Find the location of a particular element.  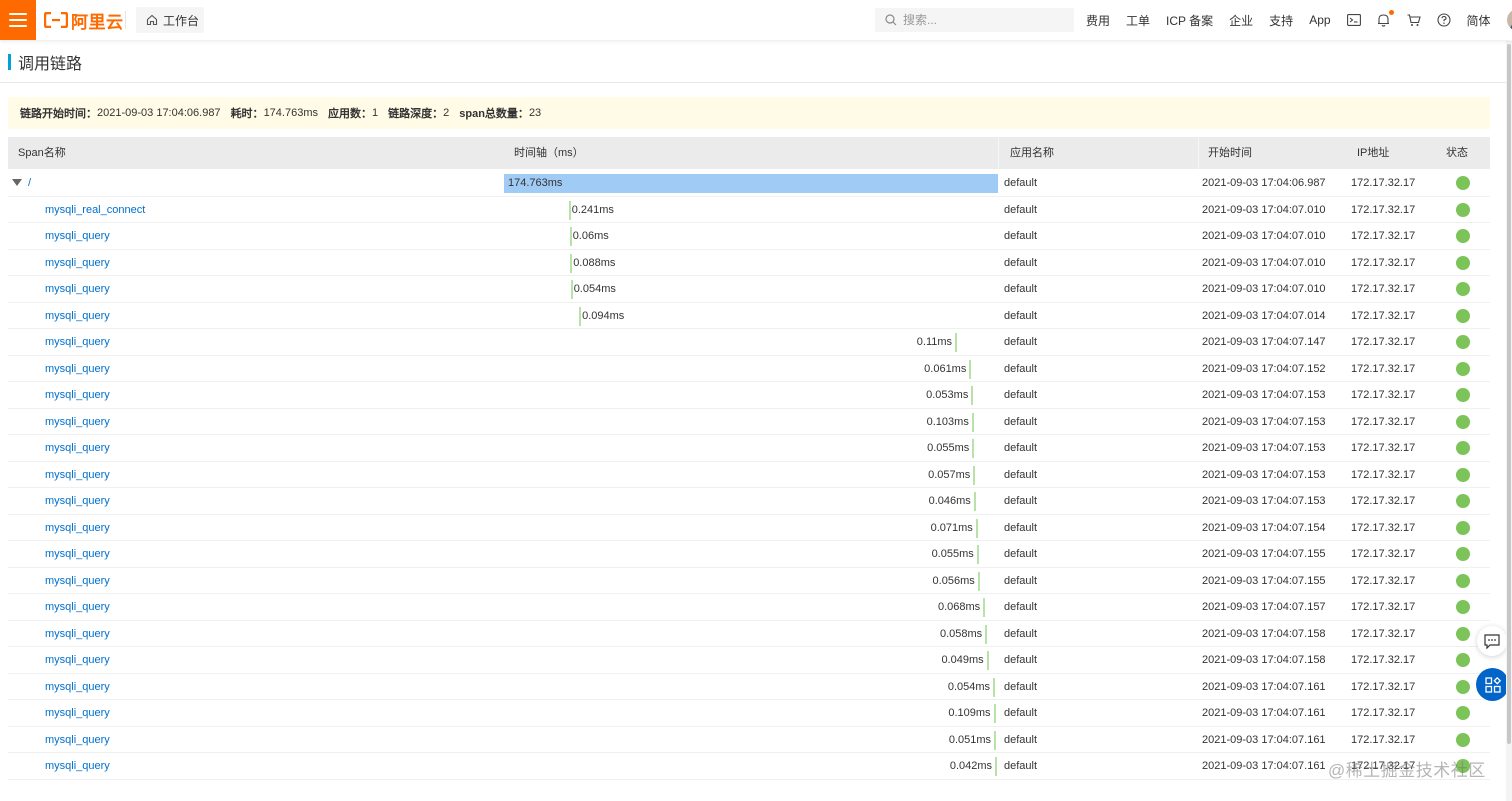

span-name-link: mysqli_real_connect is located at coordinates (95, 210).